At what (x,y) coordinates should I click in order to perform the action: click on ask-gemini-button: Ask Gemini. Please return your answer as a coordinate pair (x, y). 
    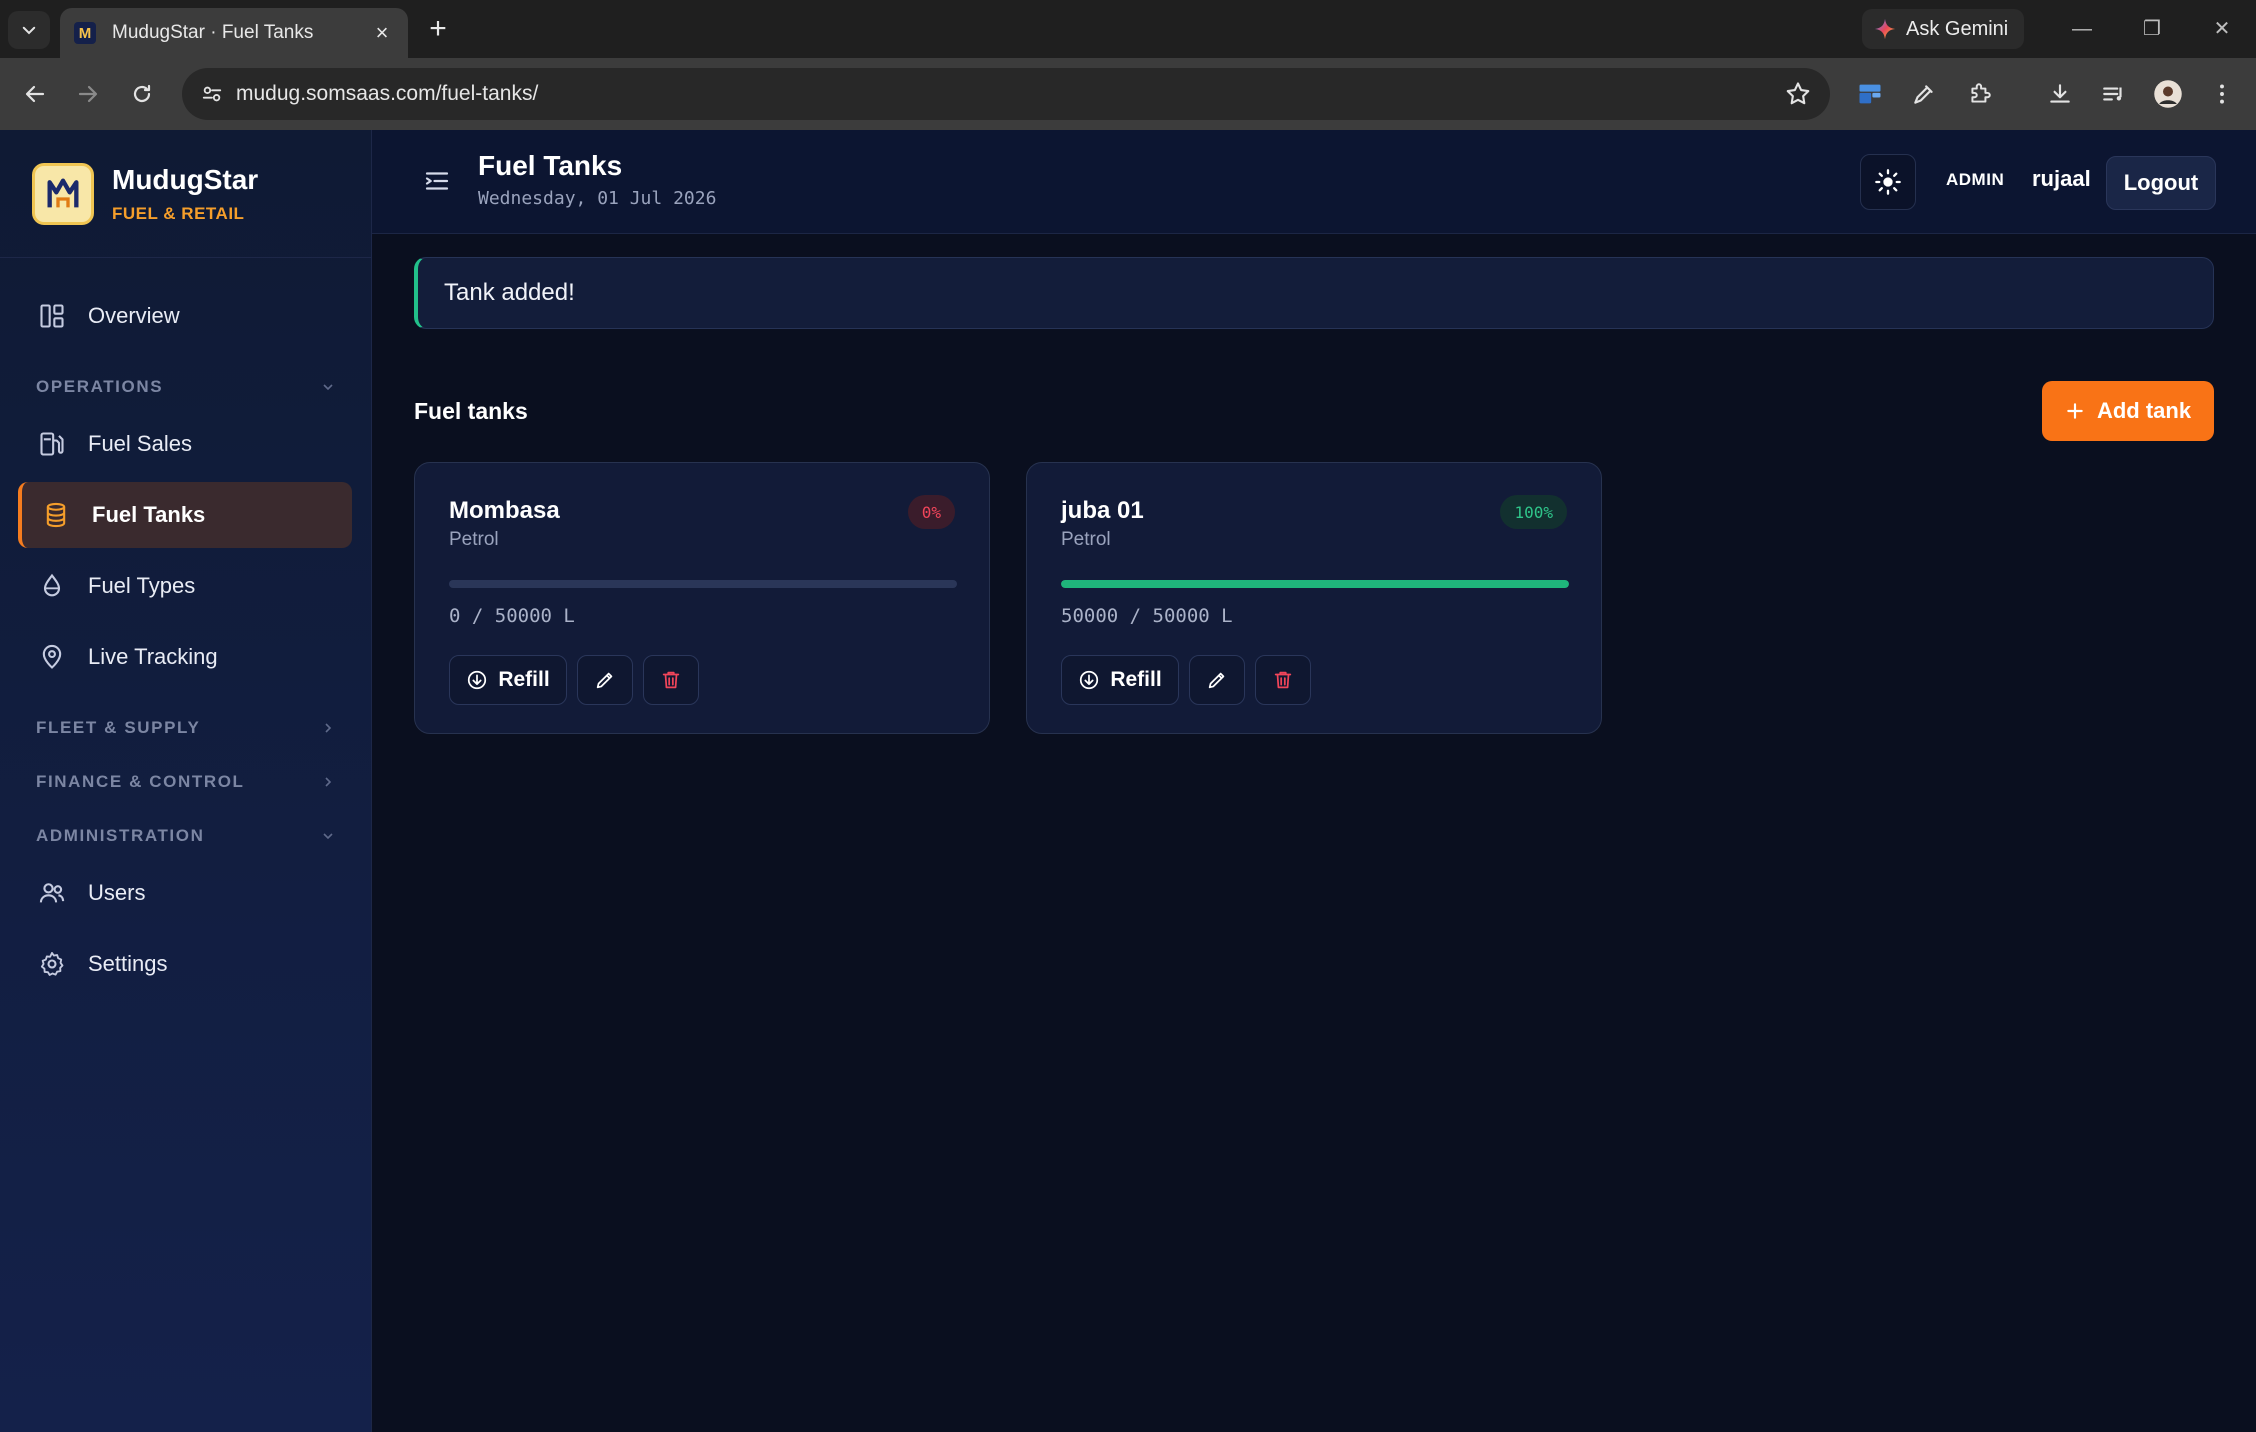
    Looking at the image, I should click on (1943, 29).